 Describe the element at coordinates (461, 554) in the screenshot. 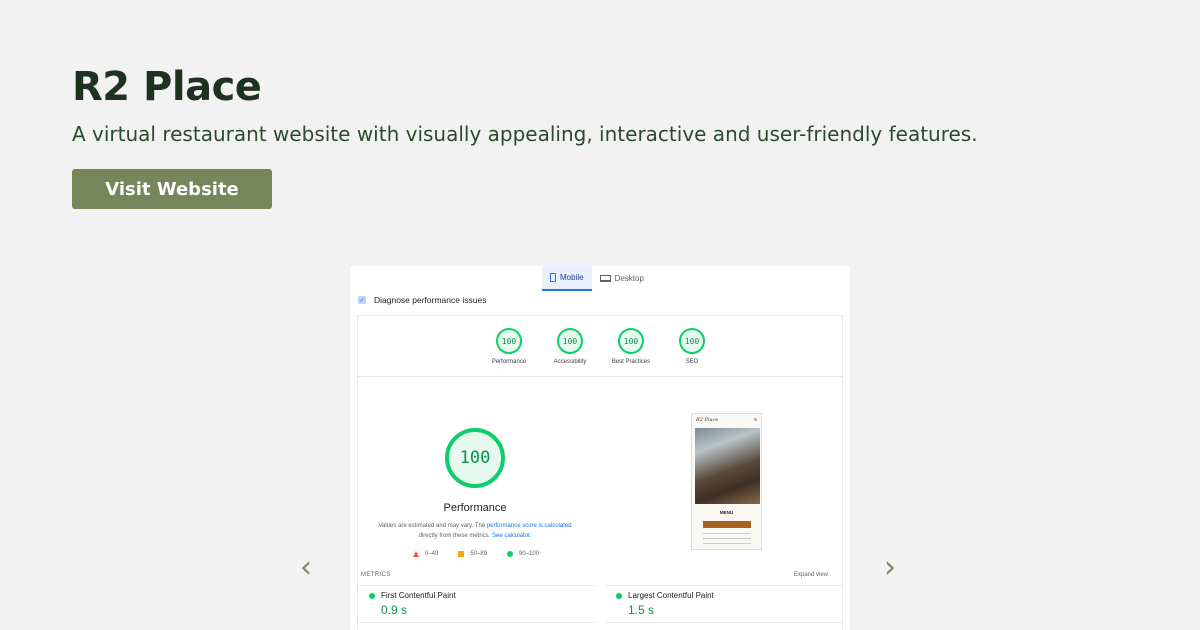

I see `square-icon` at that location.